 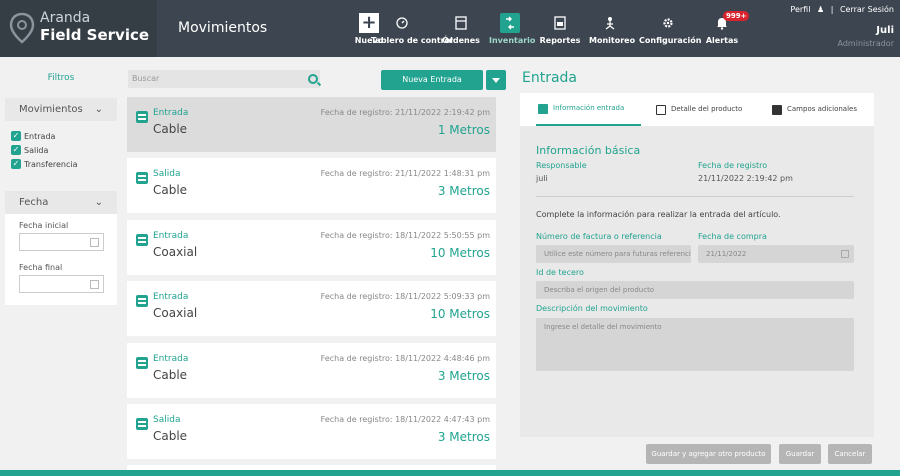 I want to click on search-input: Buscar, so click(x=224, y=79).